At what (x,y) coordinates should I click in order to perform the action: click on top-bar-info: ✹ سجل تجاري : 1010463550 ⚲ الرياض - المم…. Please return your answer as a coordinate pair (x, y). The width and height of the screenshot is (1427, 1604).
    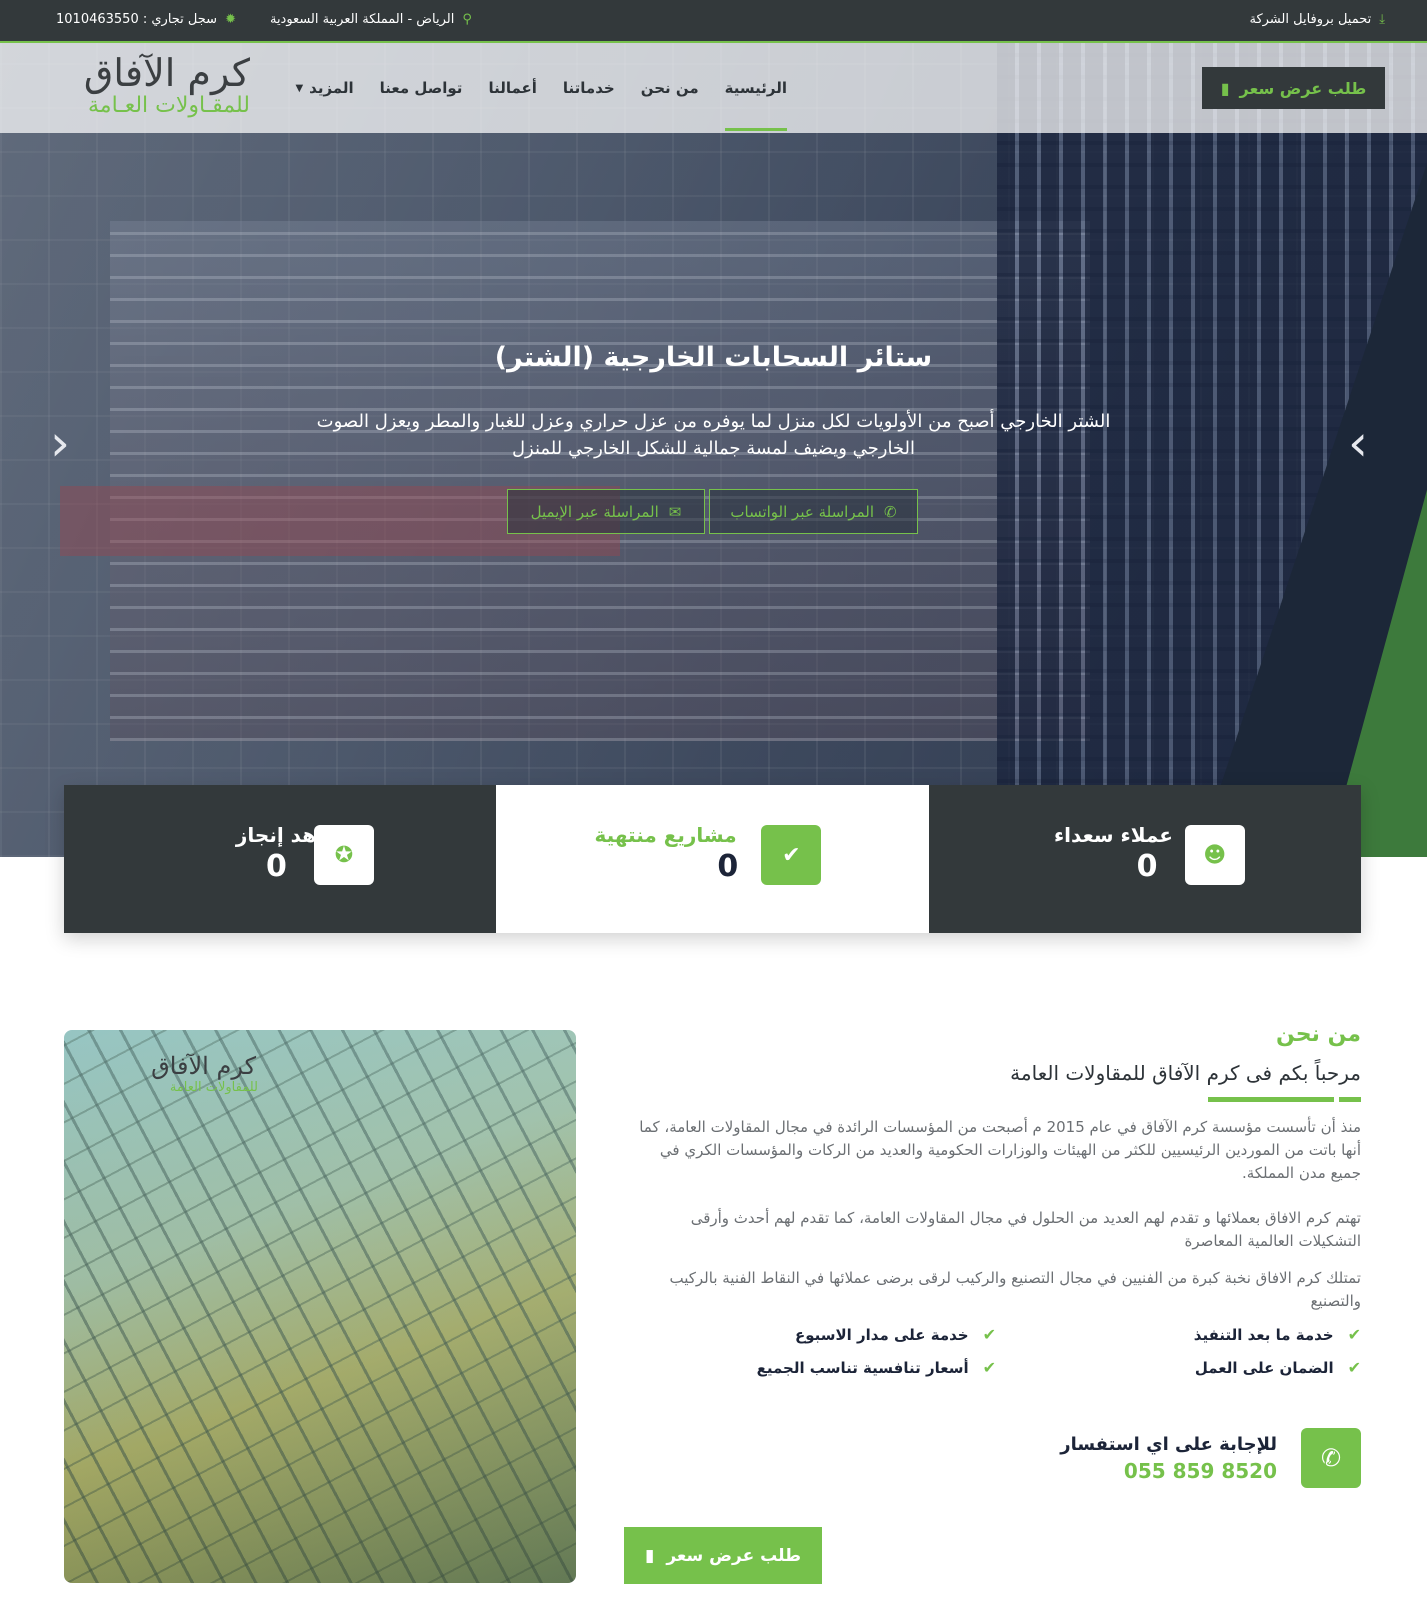
    Looking at the image, I should click on (264, 19).